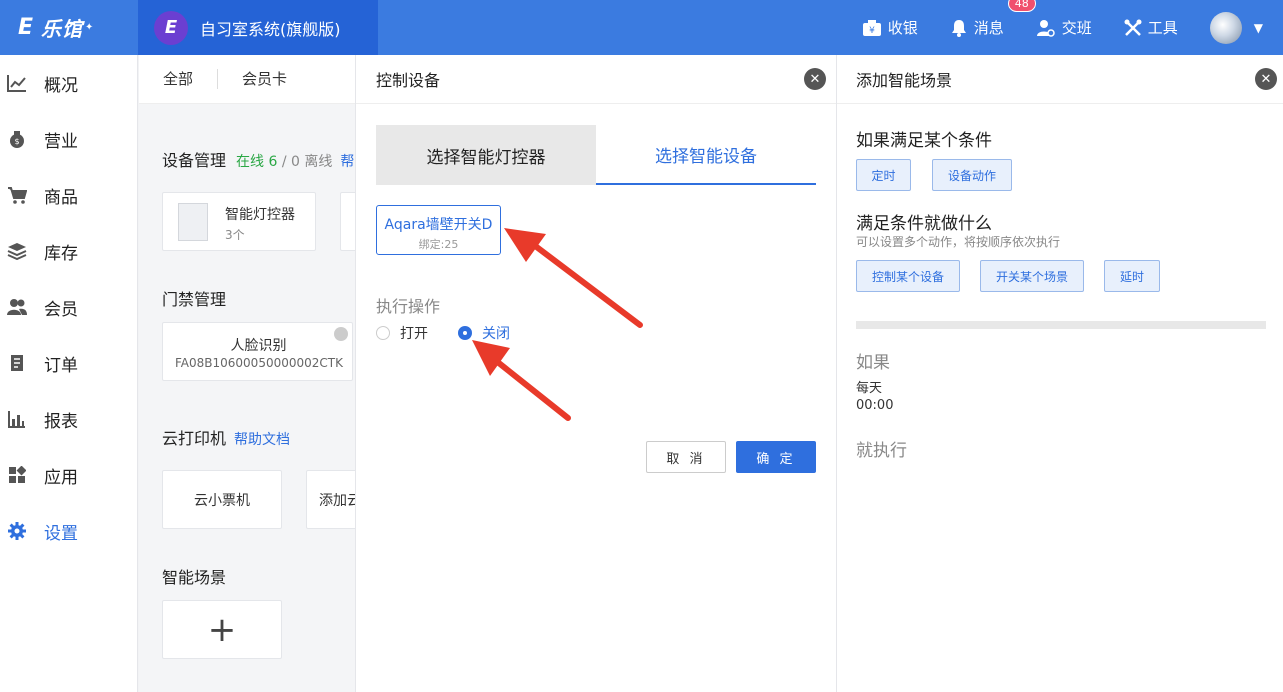 This screenshot has width=1283, height=692. Describe the element at coordinates (222, 499) in the screenshot. I see `cloud-receipt-printer-card: 云小票机` at that location.